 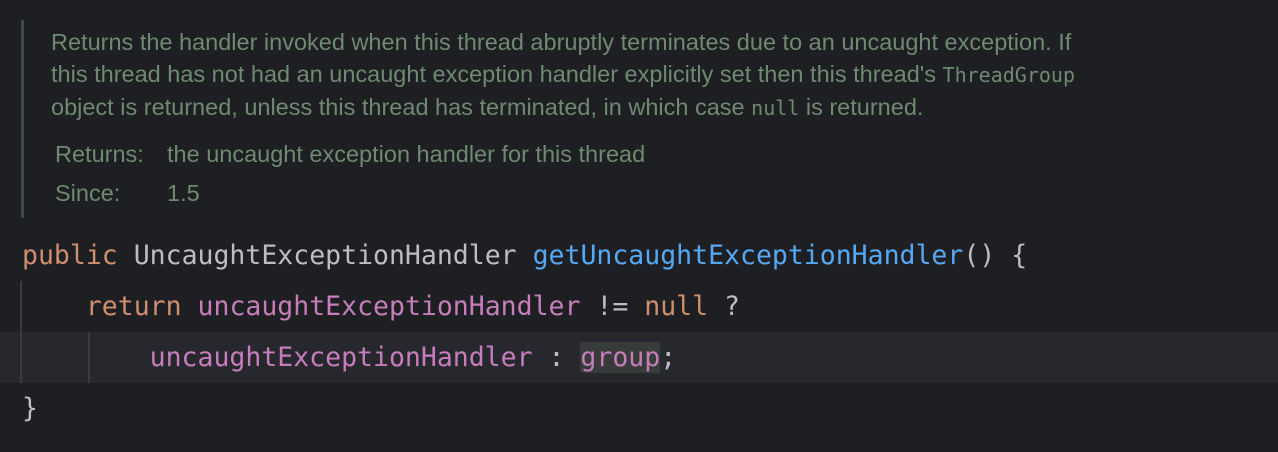 What do you see at coordinates (775, 108) in the screenshot?
I see `javadoc-code-null: null` at bounding box center [775, 108].